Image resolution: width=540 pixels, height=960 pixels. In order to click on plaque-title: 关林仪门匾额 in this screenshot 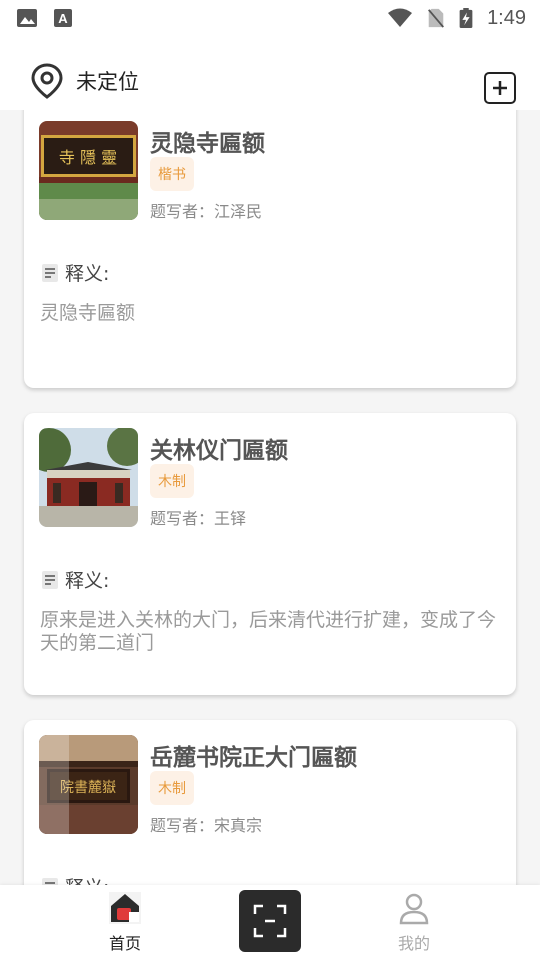, I will do `click(219, 451)`.